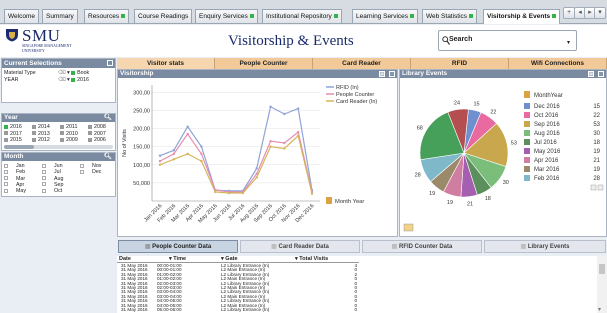 The height and width of the screenshot is (313, 607). What do you see at coordinates (177, 259) in the screenshot?
I see `column-header-time: ▾ Time` at bounding box center [177, 259].